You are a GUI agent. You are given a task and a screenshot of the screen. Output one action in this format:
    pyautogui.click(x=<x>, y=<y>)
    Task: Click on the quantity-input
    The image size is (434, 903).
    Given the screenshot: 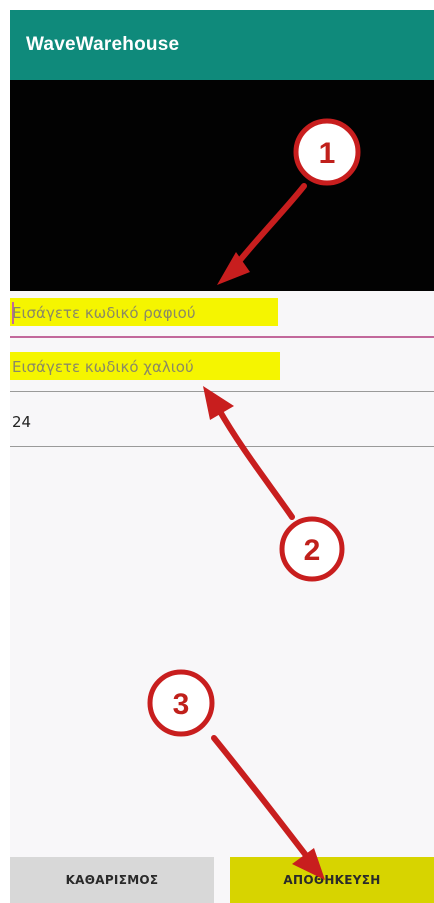 What is the action you would take?
    pyautogui.click(x=222, y=422)
    